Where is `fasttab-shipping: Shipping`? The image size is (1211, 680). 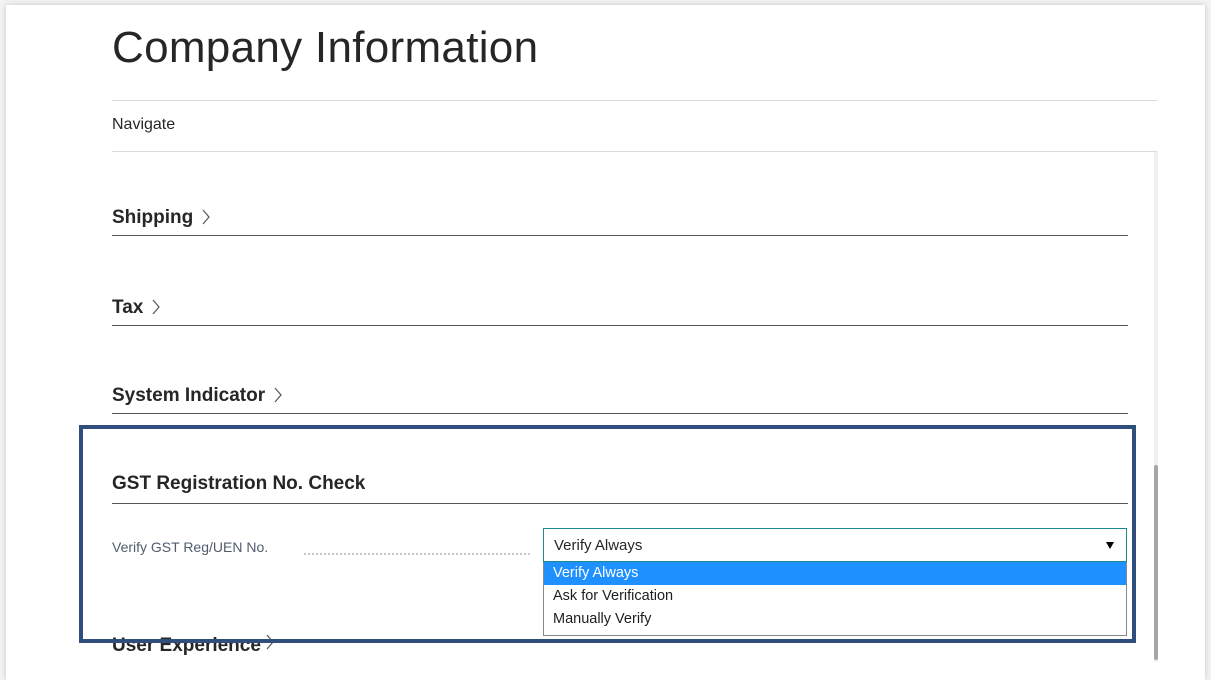
fasttab-shipping: Shipping is located at coordinates (620, 220).